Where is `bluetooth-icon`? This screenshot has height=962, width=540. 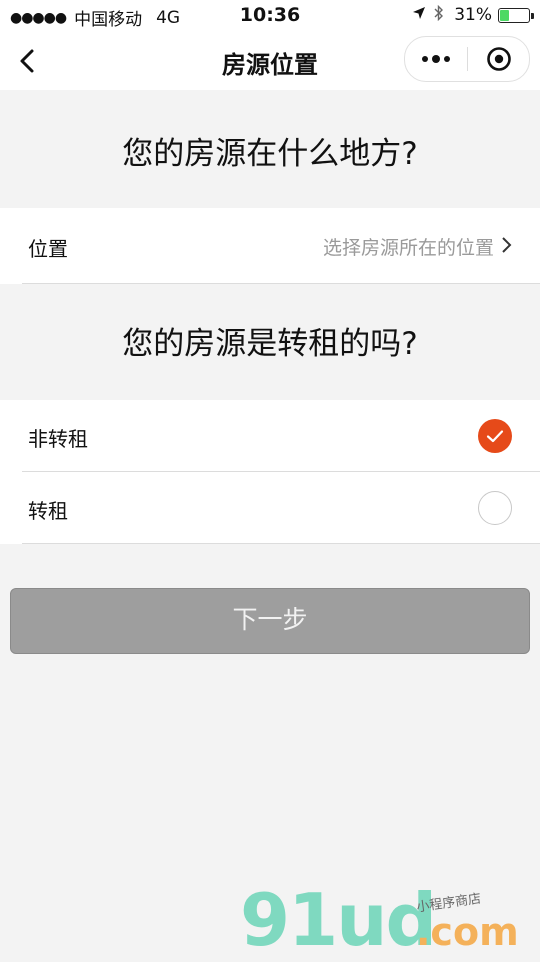 bluetooth-icon is located at coordinates (439, 14).